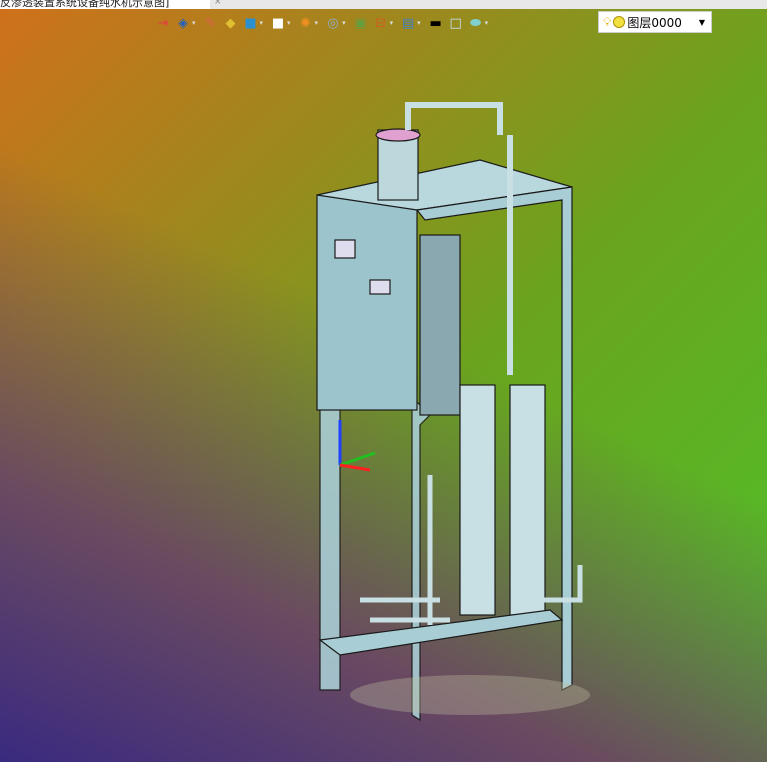 This screenshot has height=762, width=767. Describe the element at coordinates (278, 23) in the screenshot. I see `white-cube-icon: ■` at that location.